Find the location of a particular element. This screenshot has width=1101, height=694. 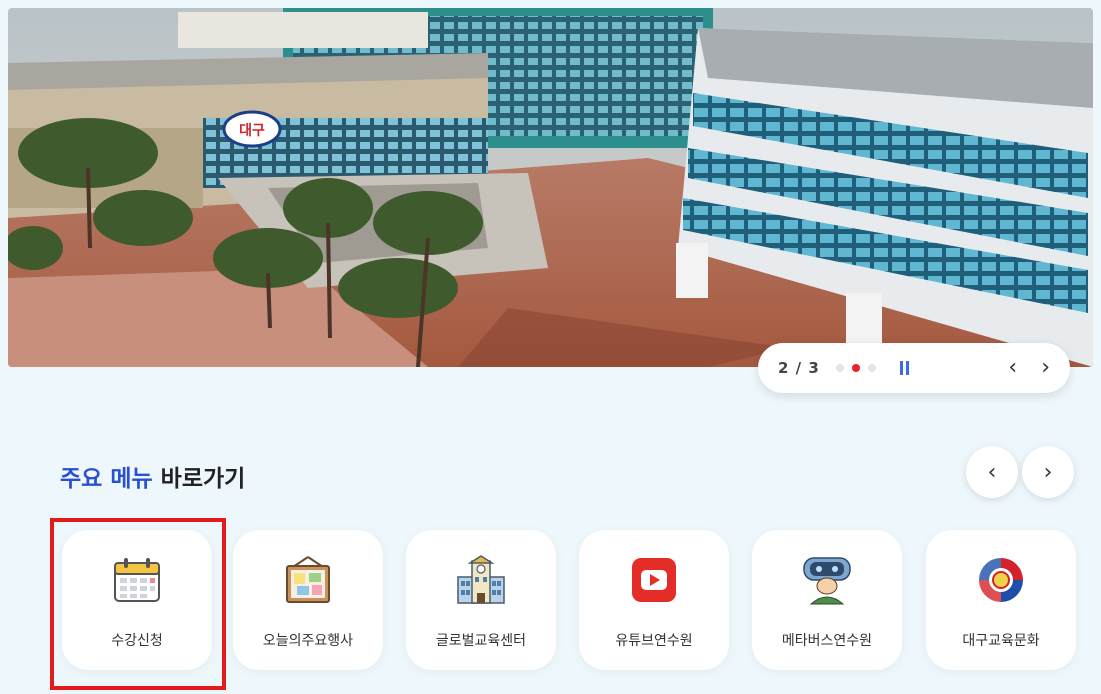

slide-dots is located at coordinates (856, 368).